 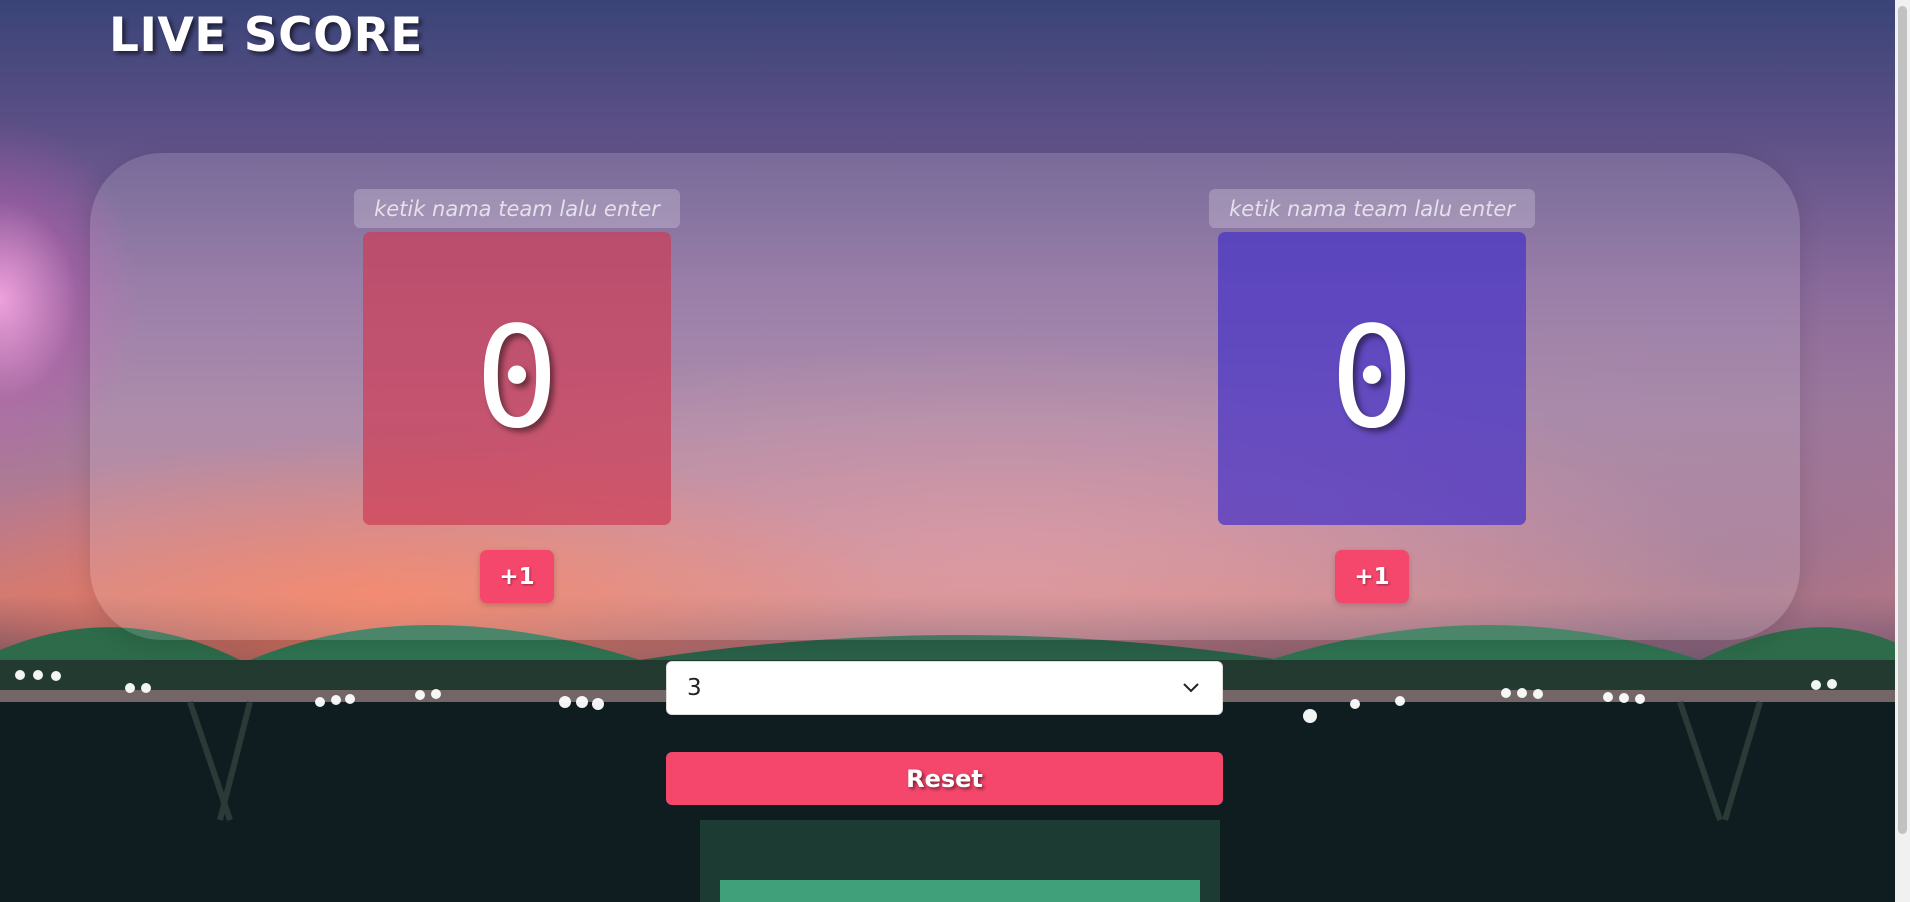 I want to click on team-right-score: 0, so click(x=1372, y=378).